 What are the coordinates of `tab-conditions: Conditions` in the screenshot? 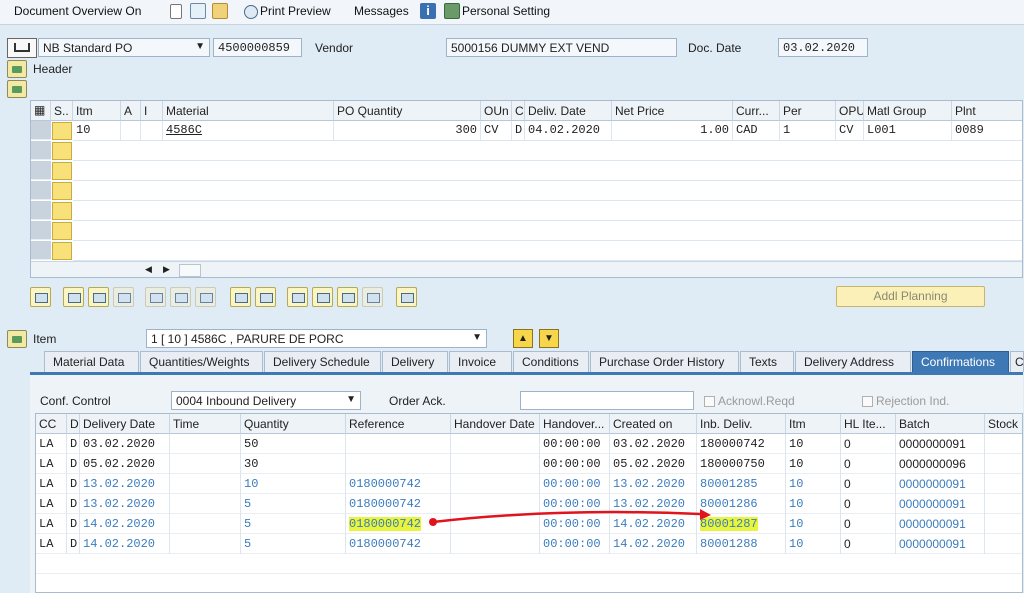 It's located at (551, 361).